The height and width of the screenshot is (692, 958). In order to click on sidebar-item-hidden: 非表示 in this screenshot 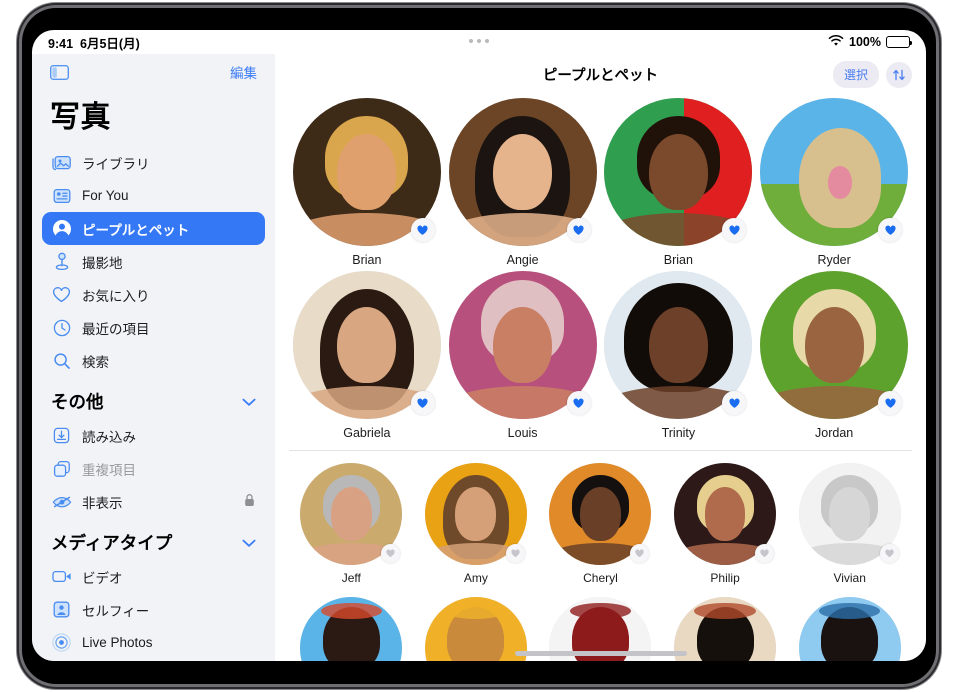, I will do `click(153, 501)`.